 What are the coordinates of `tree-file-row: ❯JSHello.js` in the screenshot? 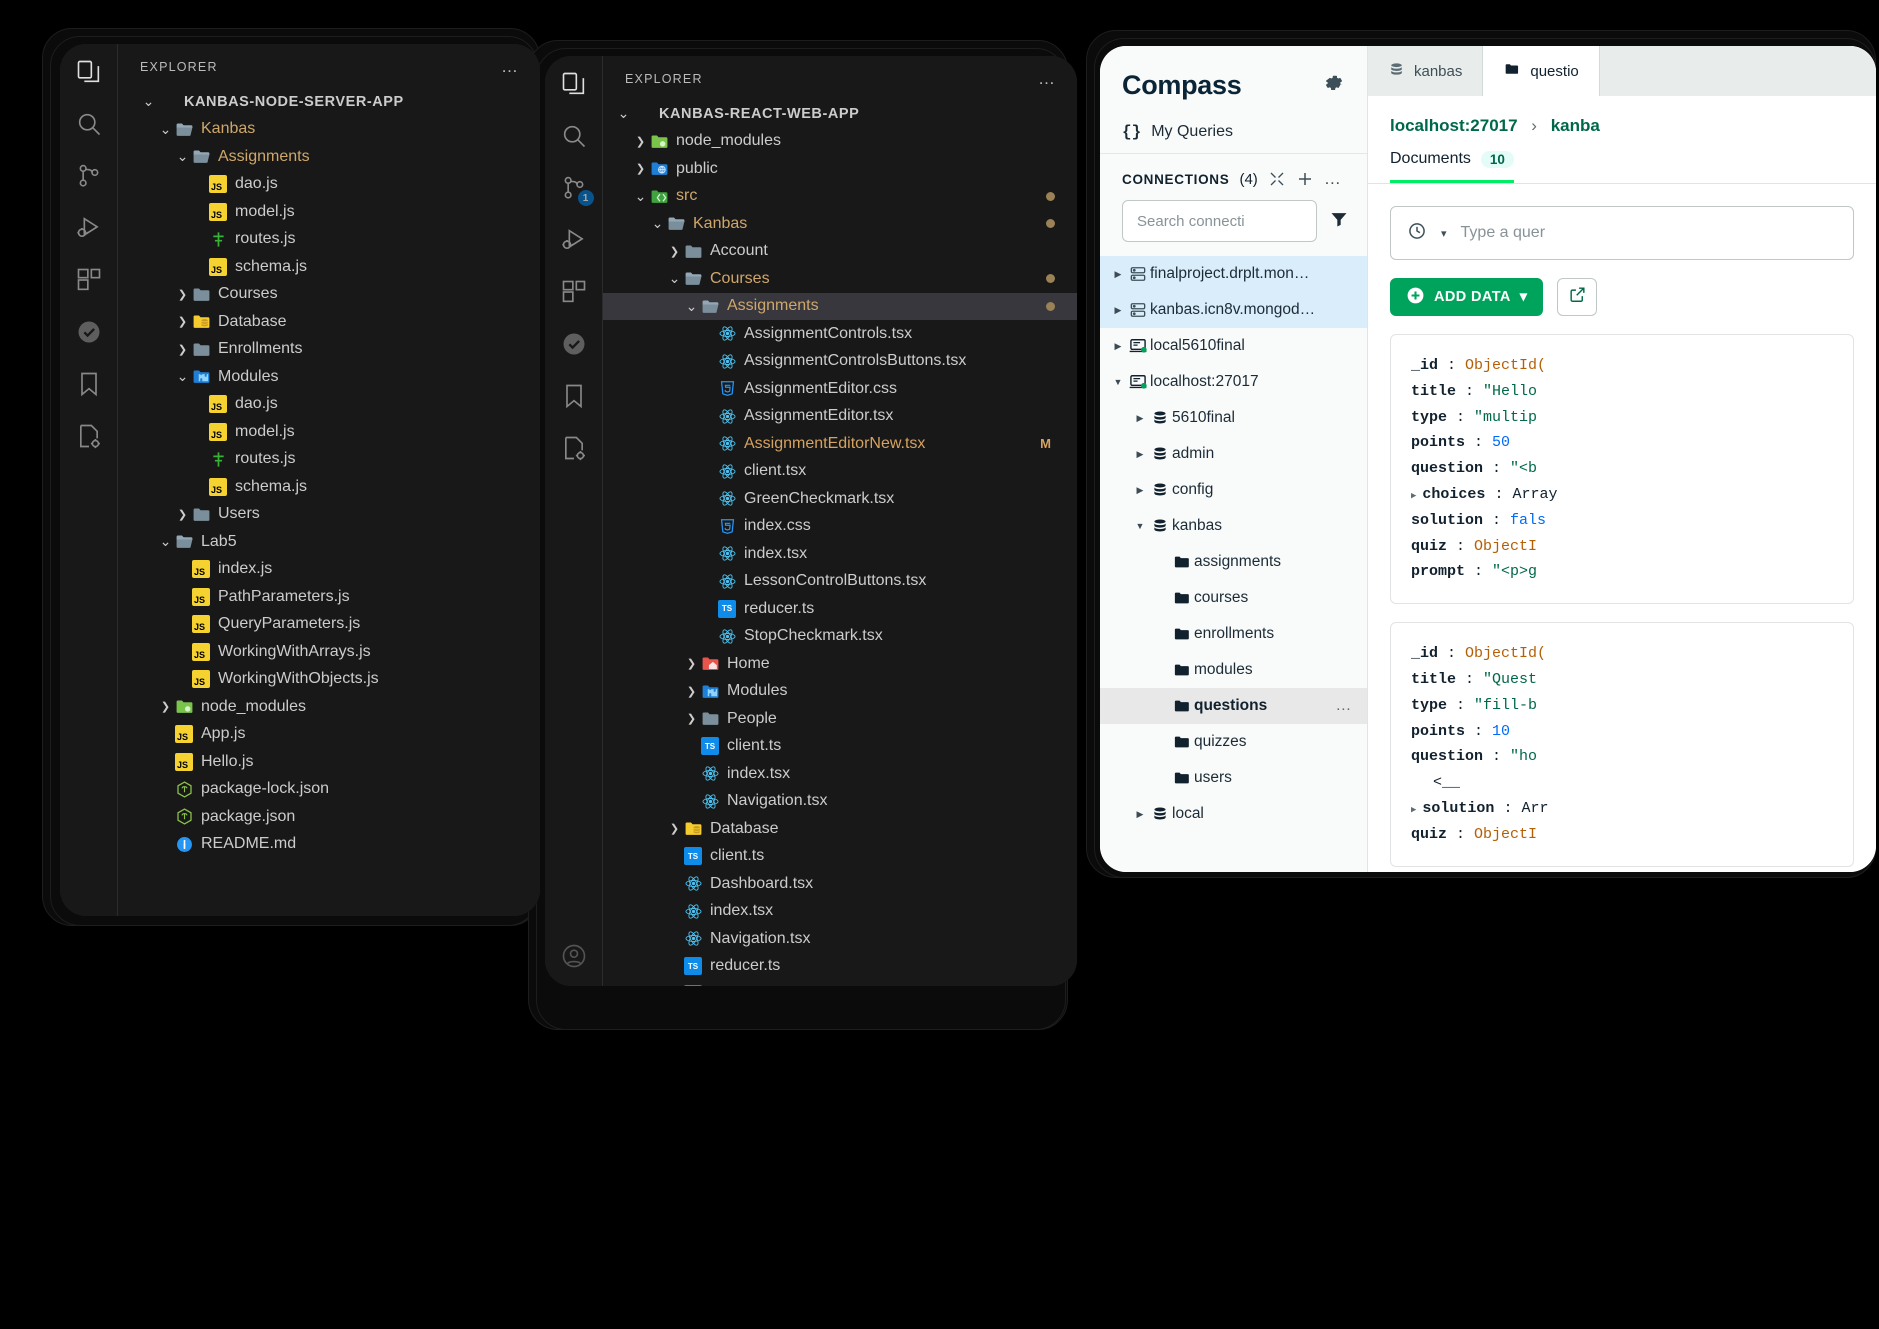 It's located at (329, 762).